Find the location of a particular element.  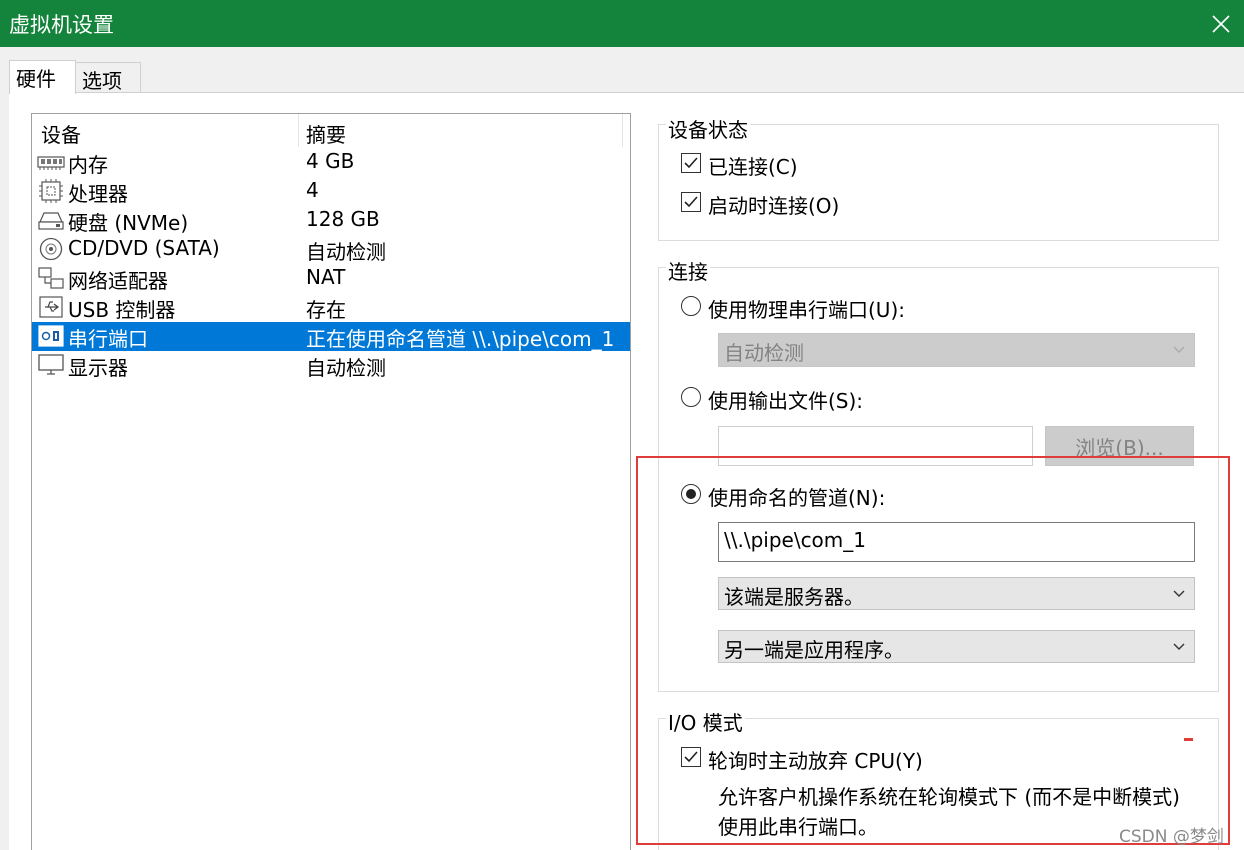

device-row-serial-port: 串行端口 正在使用命名管道 \\.\pipe\com_1 is located at coordinates (331, 336).